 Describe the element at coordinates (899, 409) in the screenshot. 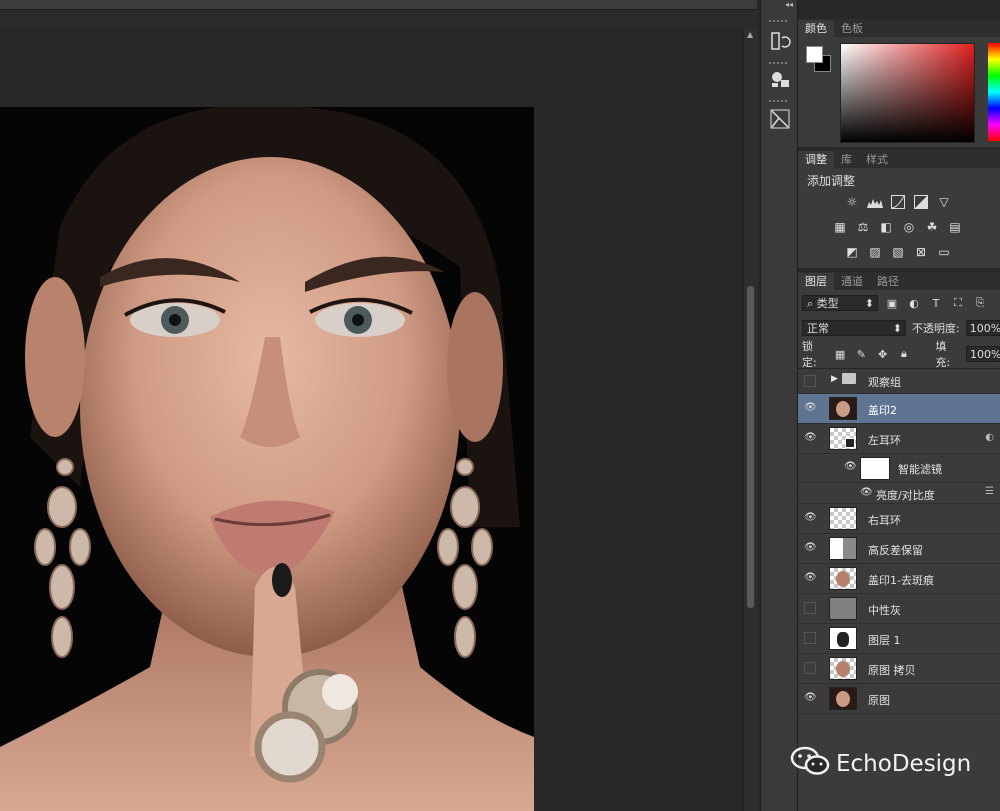

I see `layer-row-selected: 👁︎ 盖印2` at that location.